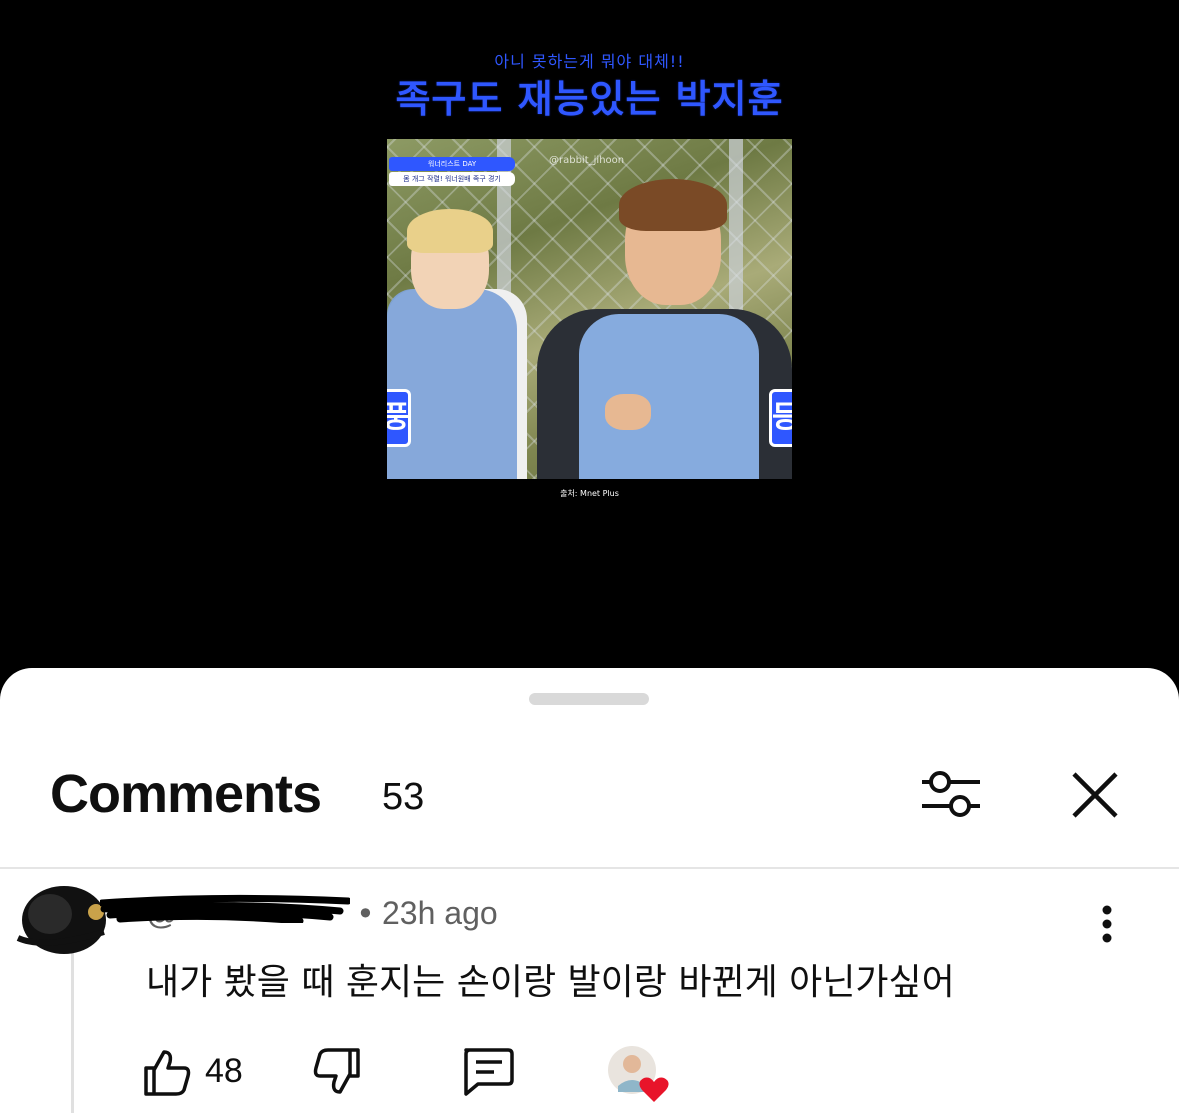 The height and width of the screenshot is (1113, 1179). Describe the element at coordinates (450, 231) in the screenshot. I see `left-person-hair` at that location.